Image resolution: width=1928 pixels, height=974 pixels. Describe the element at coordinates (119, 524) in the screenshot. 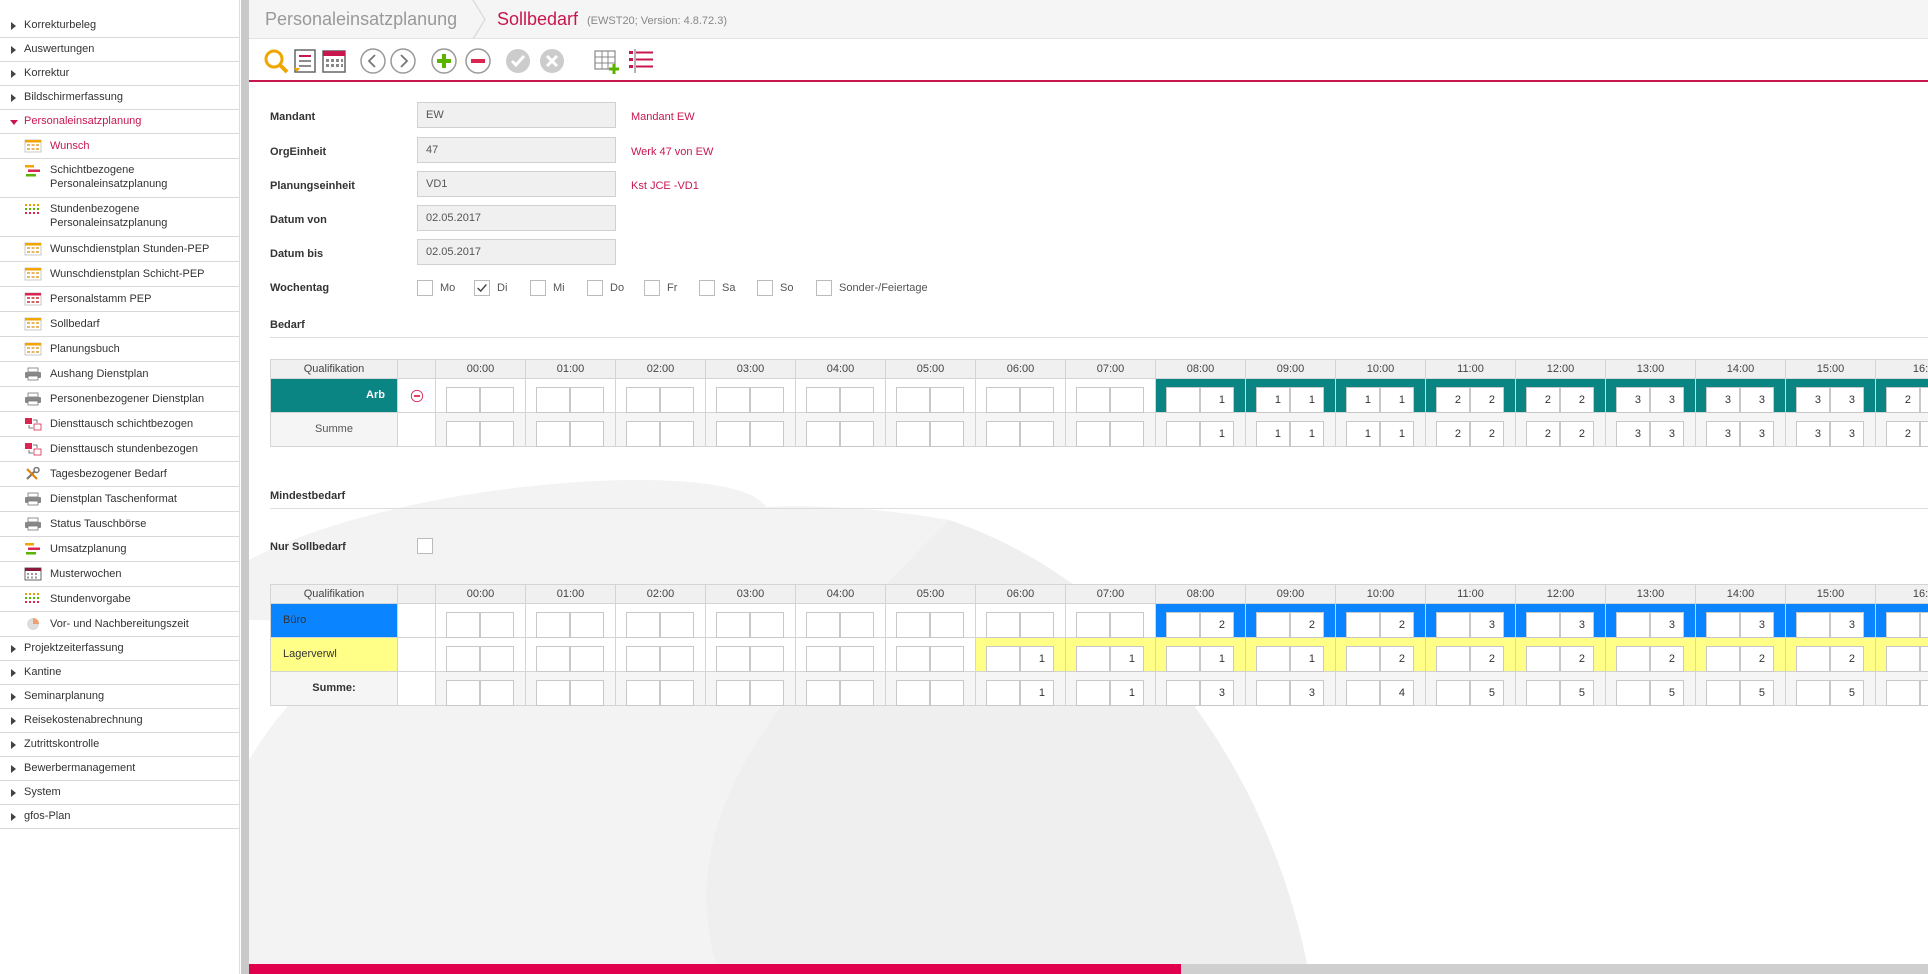

I see `sidebar-item-status-tauschb-rse: Status Tauschbörse` at that location.